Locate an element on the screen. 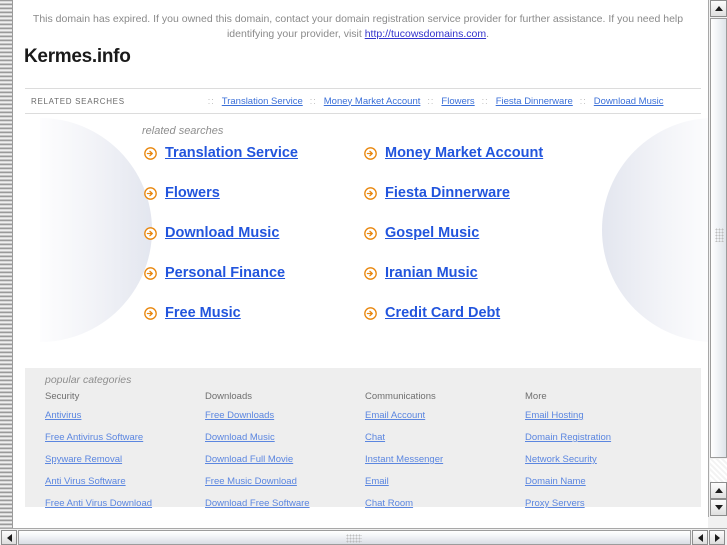 This screenshot has width=727, height=545. category-link-free-downloads: Free Downloads is located at coordinates (285, 415).